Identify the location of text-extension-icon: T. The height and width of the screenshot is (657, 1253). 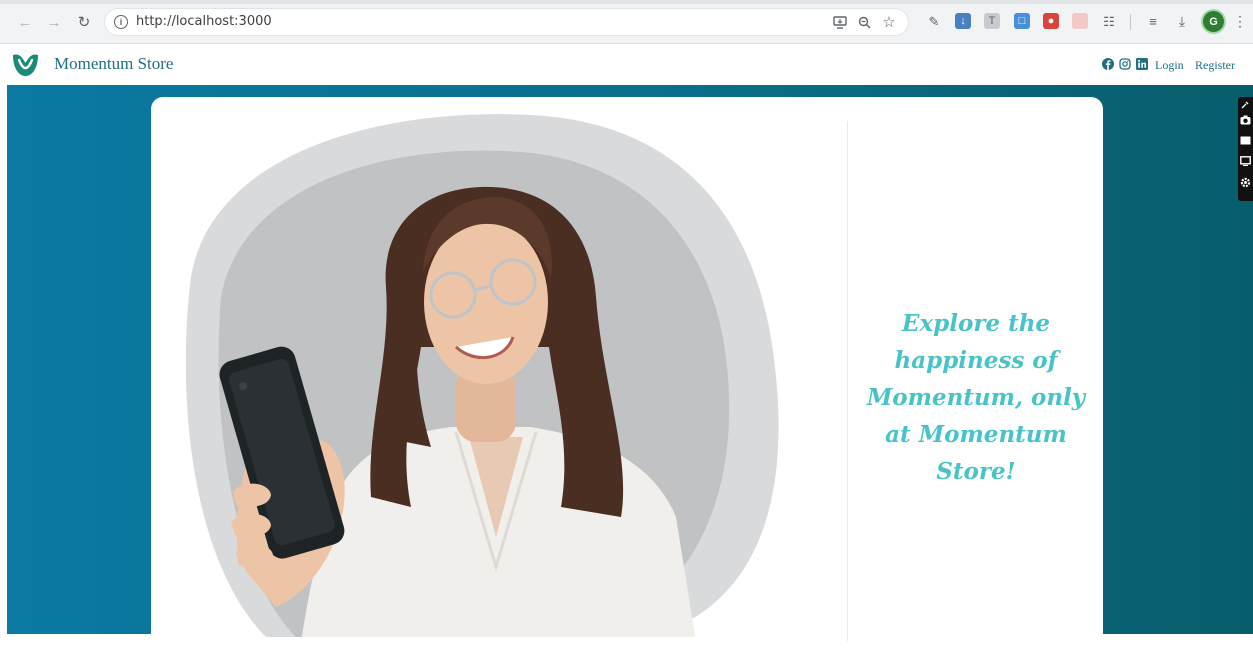
(992, 21).